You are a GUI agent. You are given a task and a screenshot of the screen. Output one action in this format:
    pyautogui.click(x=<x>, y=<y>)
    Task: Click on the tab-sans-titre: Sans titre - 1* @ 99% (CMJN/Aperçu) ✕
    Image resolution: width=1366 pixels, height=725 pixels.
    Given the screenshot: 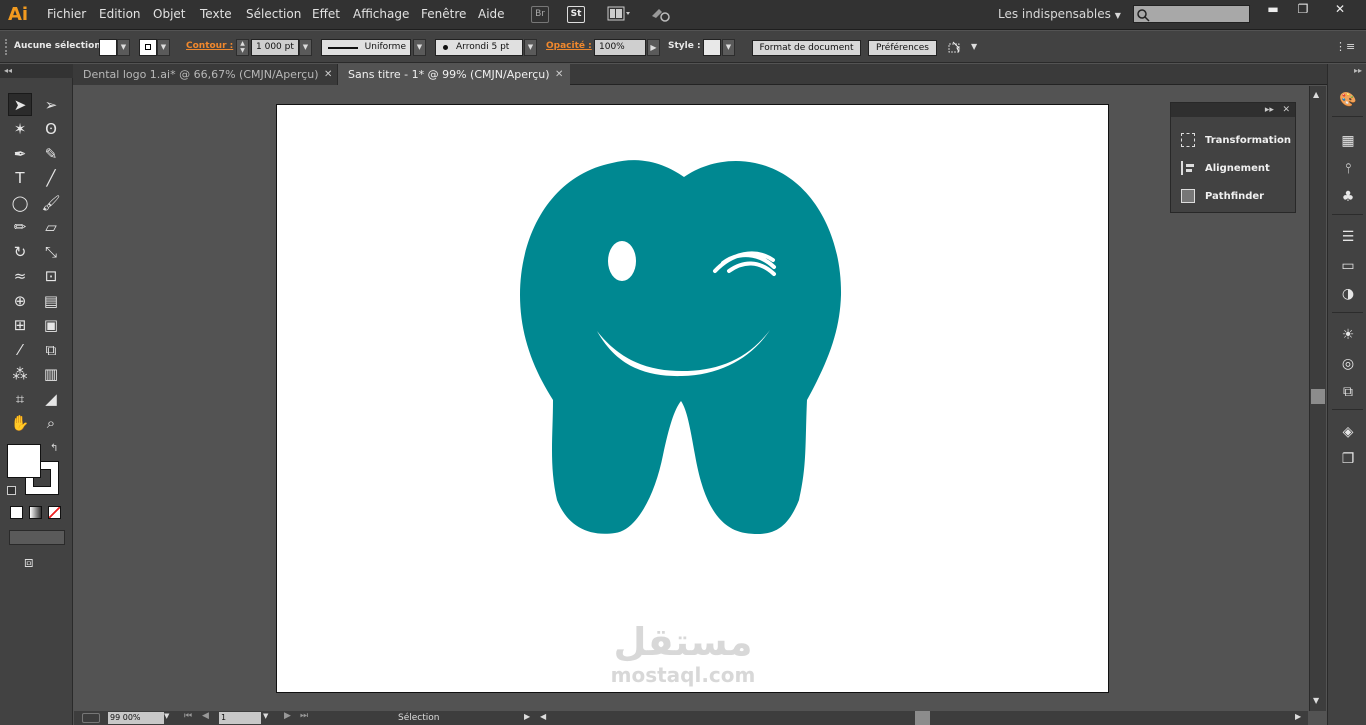 What is the action you would take?
    pyautogui.click(x=454, y=74)
    